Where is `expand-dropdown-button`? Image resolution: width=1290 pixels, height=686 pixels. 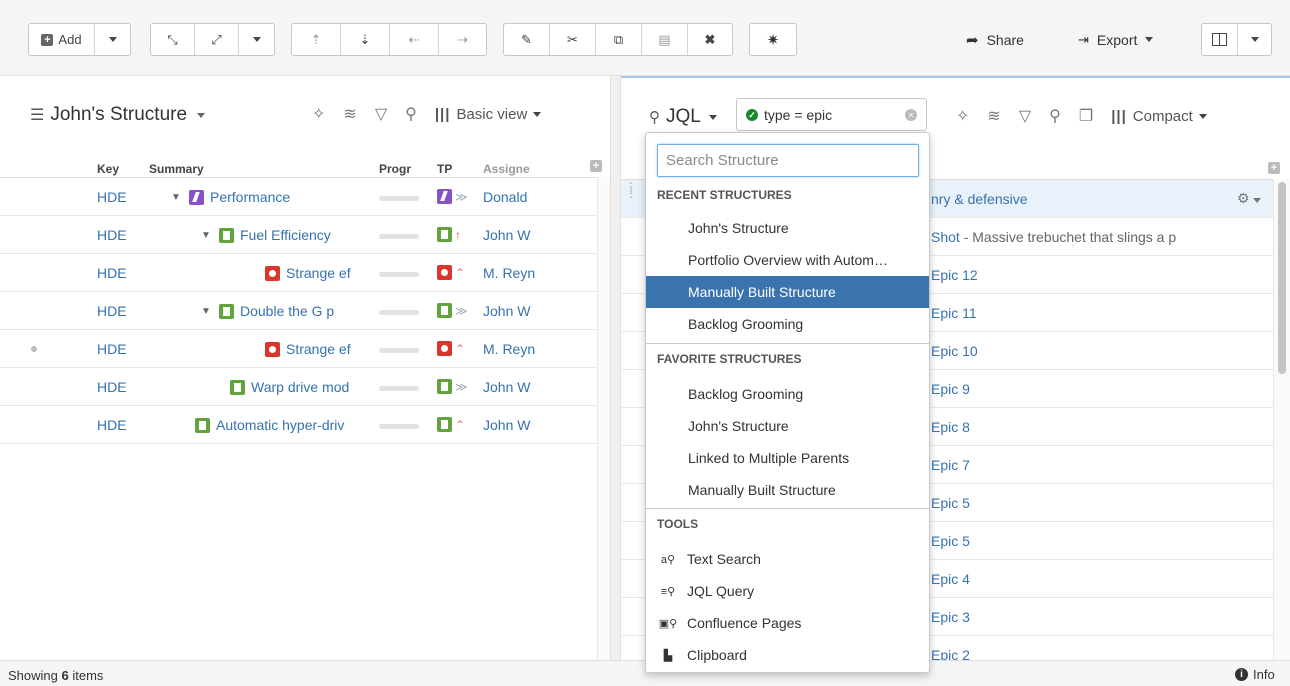 expand-dropdown-button is located at coordinates (256, 39).